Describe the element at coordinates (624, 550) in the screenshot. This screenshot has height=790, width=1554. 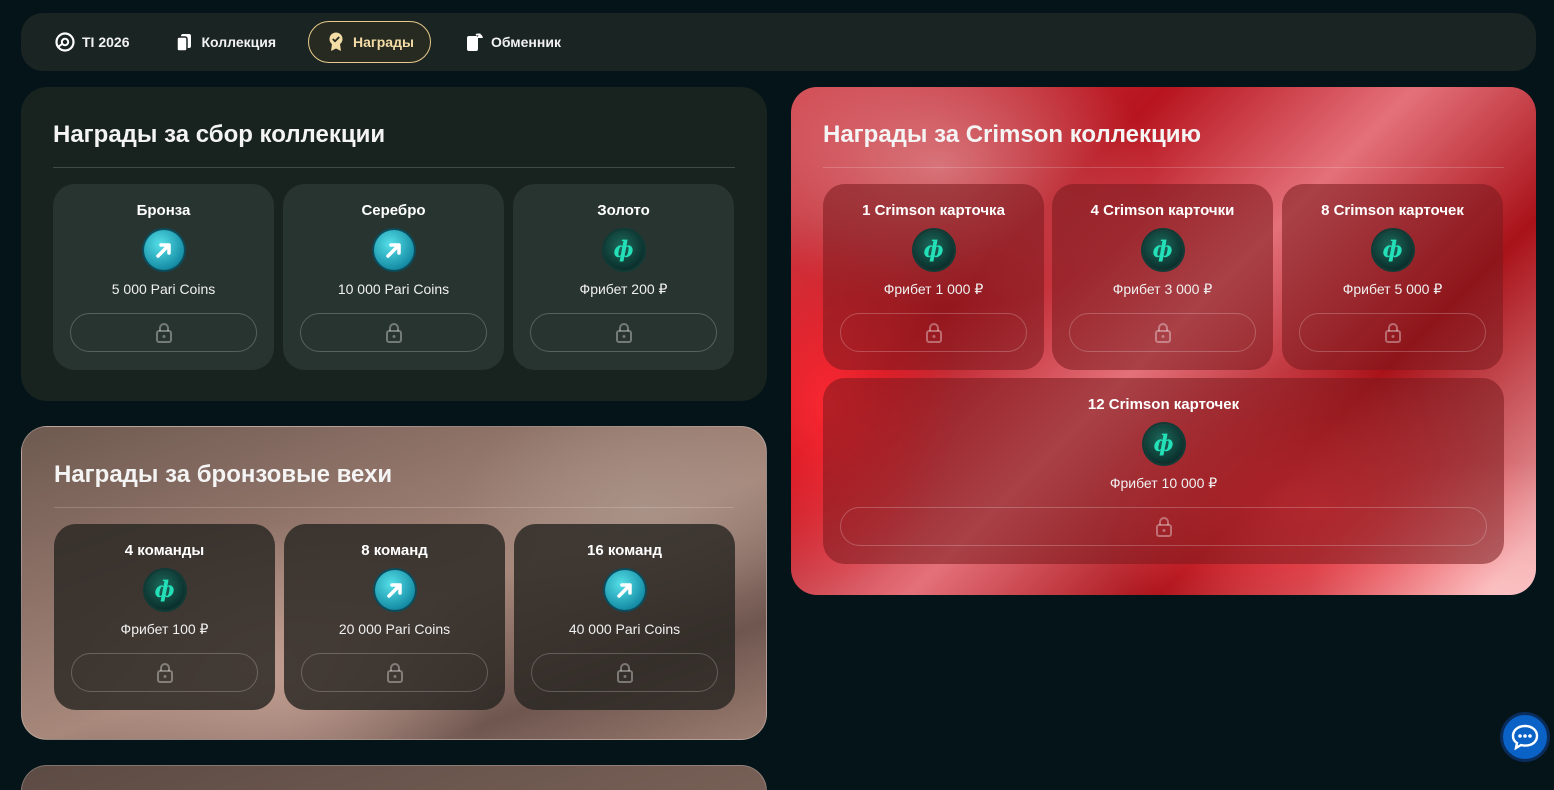
I see `card-title: 16 команд` at that location.